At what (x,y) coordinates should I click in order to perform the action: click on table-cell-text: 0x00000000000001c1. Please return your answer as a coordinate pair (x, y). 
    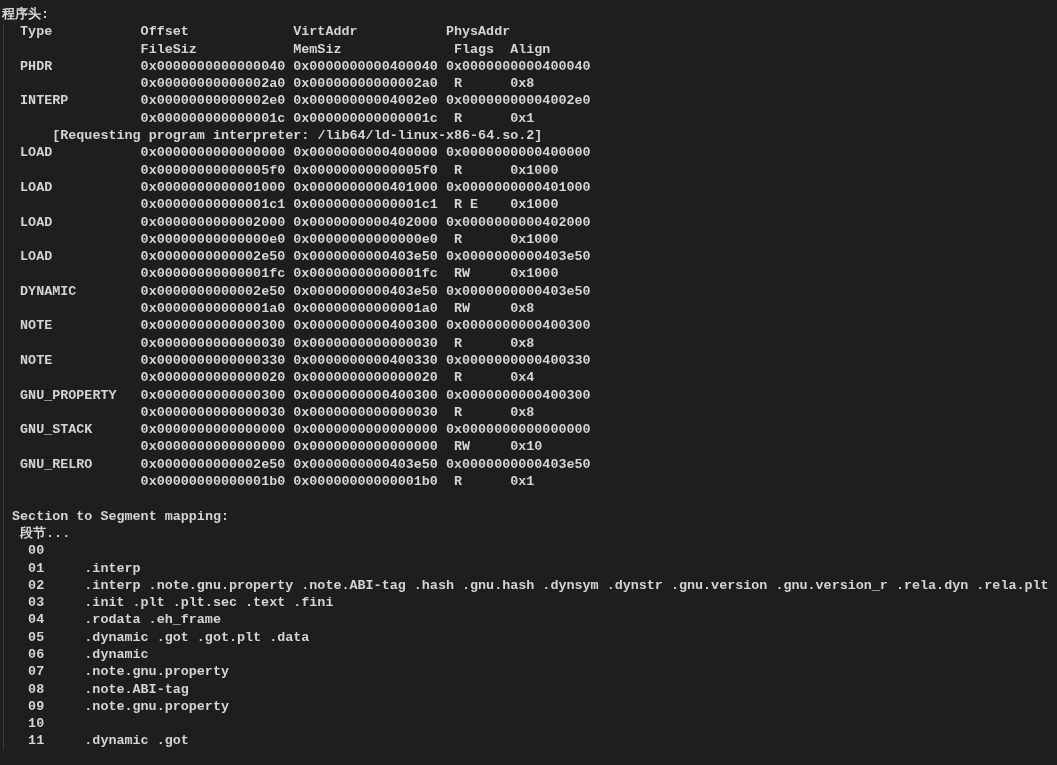
    Looking at the image, I should click on (366, 205).